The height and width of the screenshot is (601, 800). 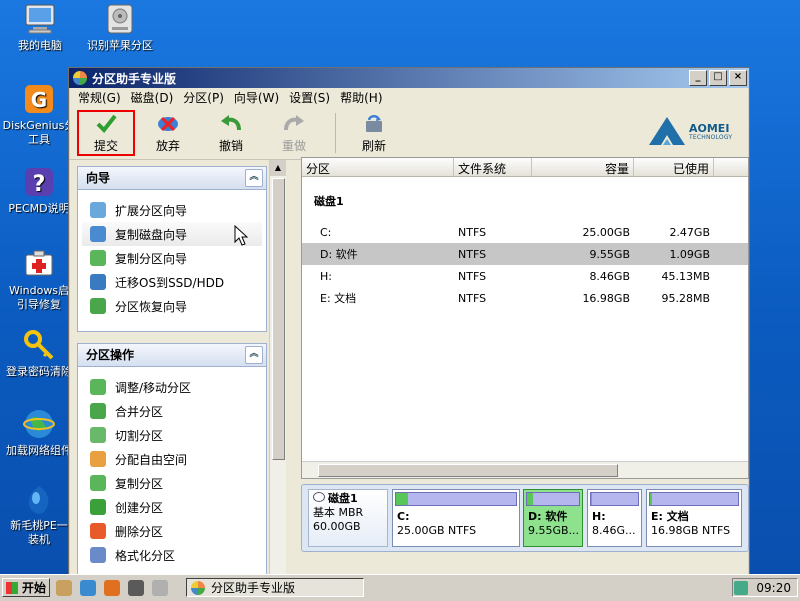 What do you see at coordinates (39, 100) in the screenshot?
I see `svg-text: G` at bounding box center [39, 100].